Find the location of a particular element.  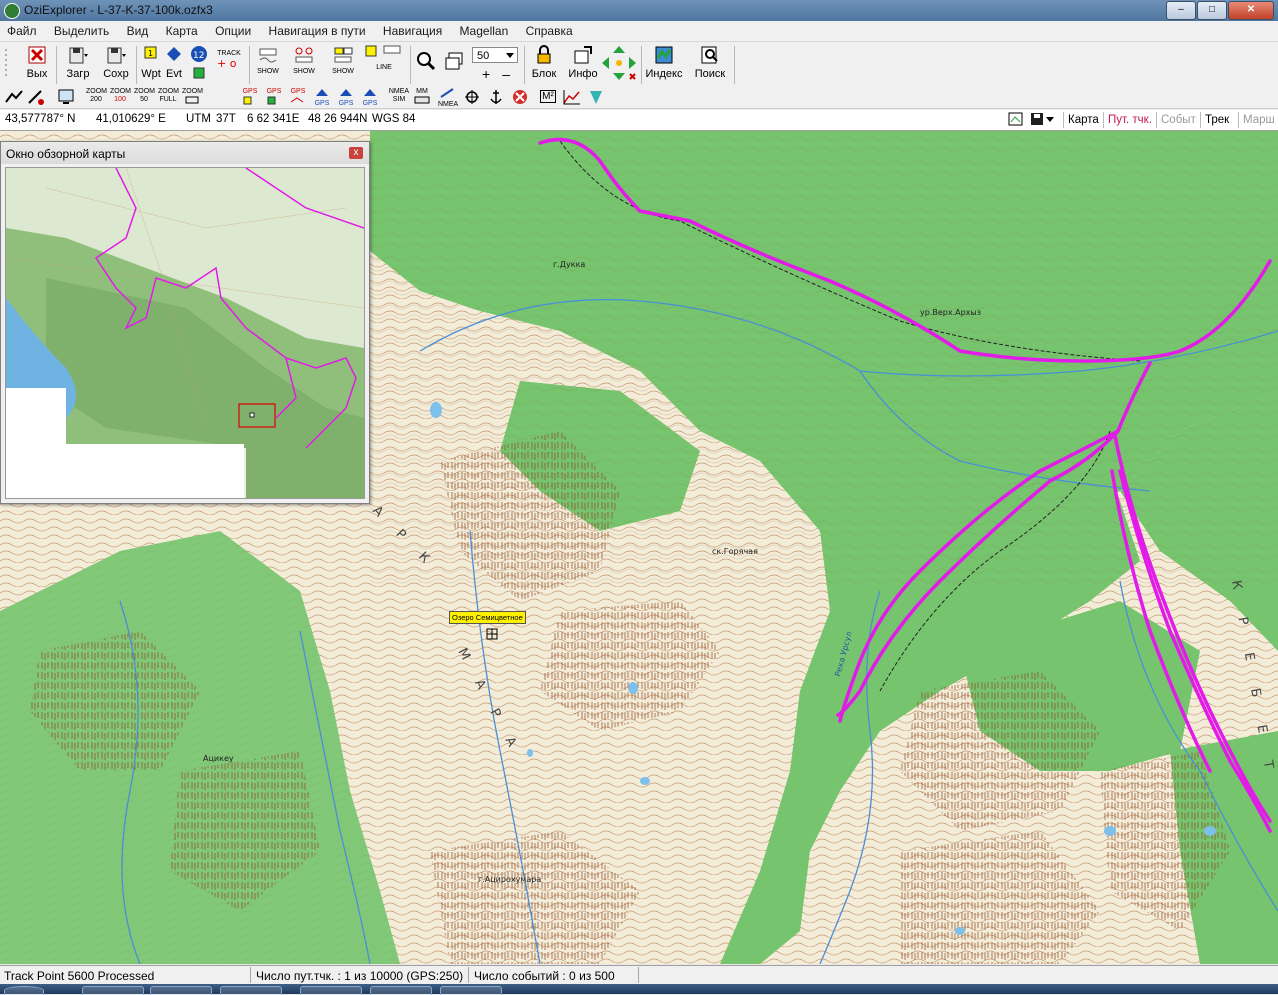

profile-button is located at coordinates (572, 97).